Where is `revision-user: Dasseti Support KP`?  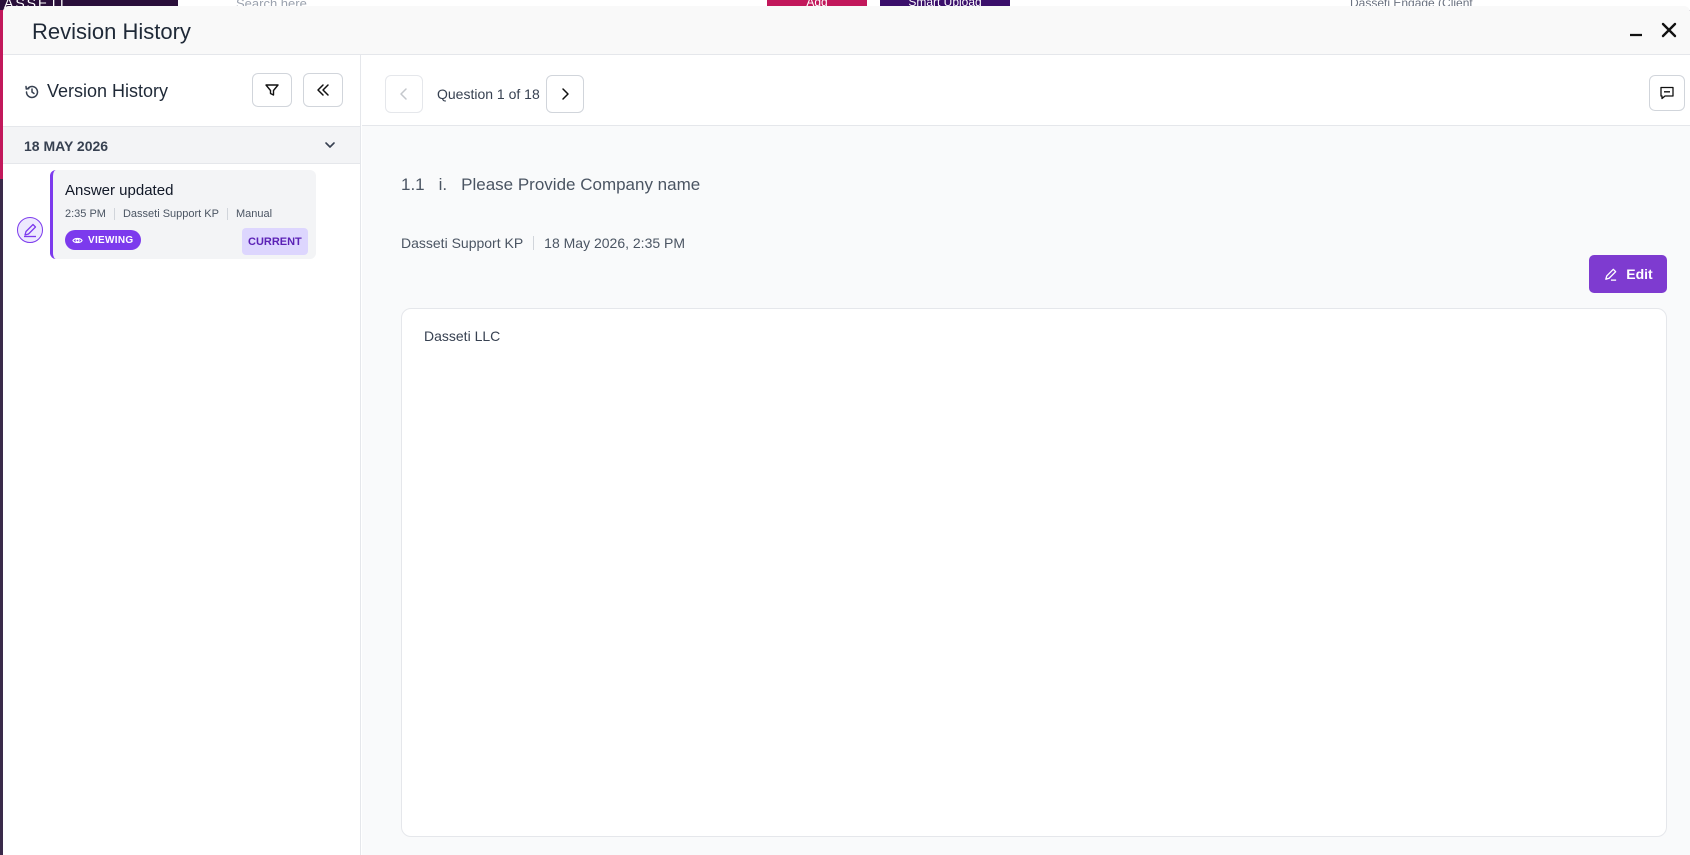
revision-user: Dasseti Support KP is located at coordinates (170, 214).